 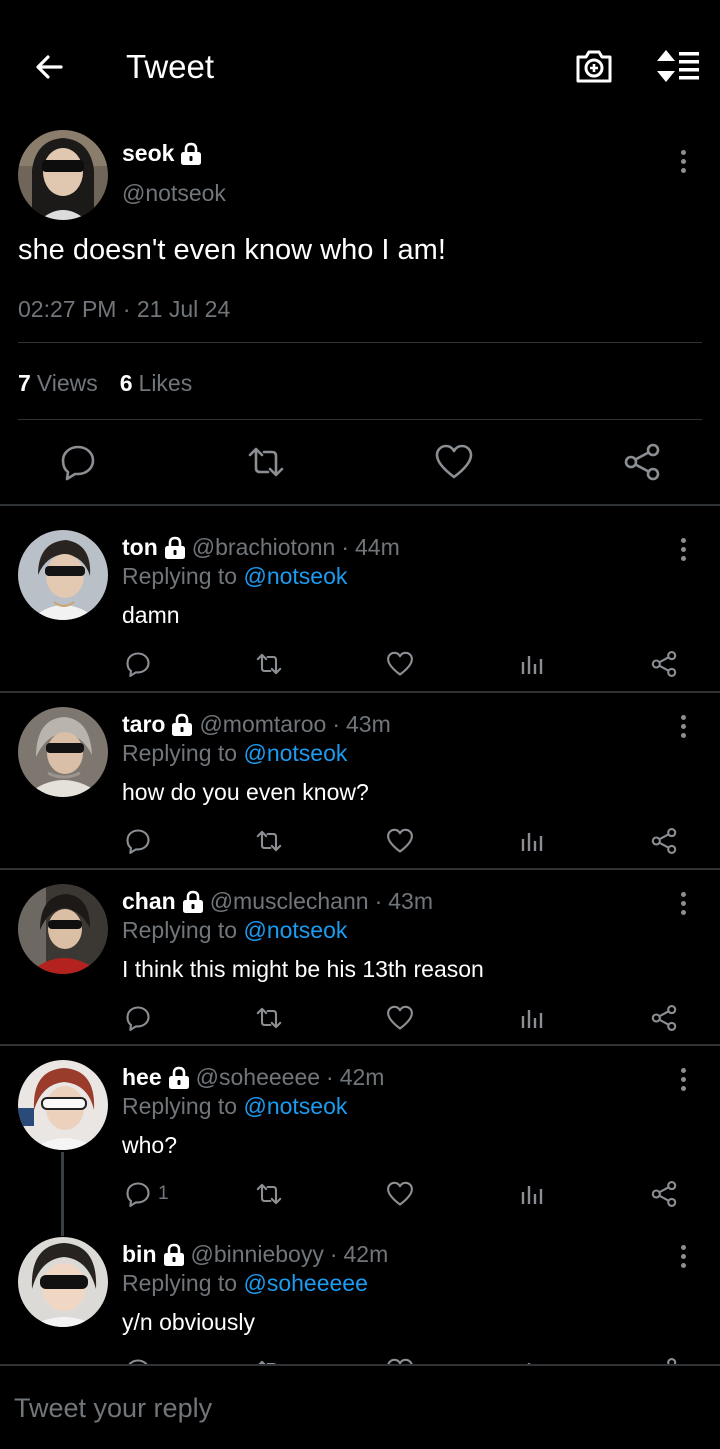 What do you see at coordinates (232, 250) in the screenshot?
I see `tweet-text: she doesn't even know who I am!` at bounding box center [232, 250].